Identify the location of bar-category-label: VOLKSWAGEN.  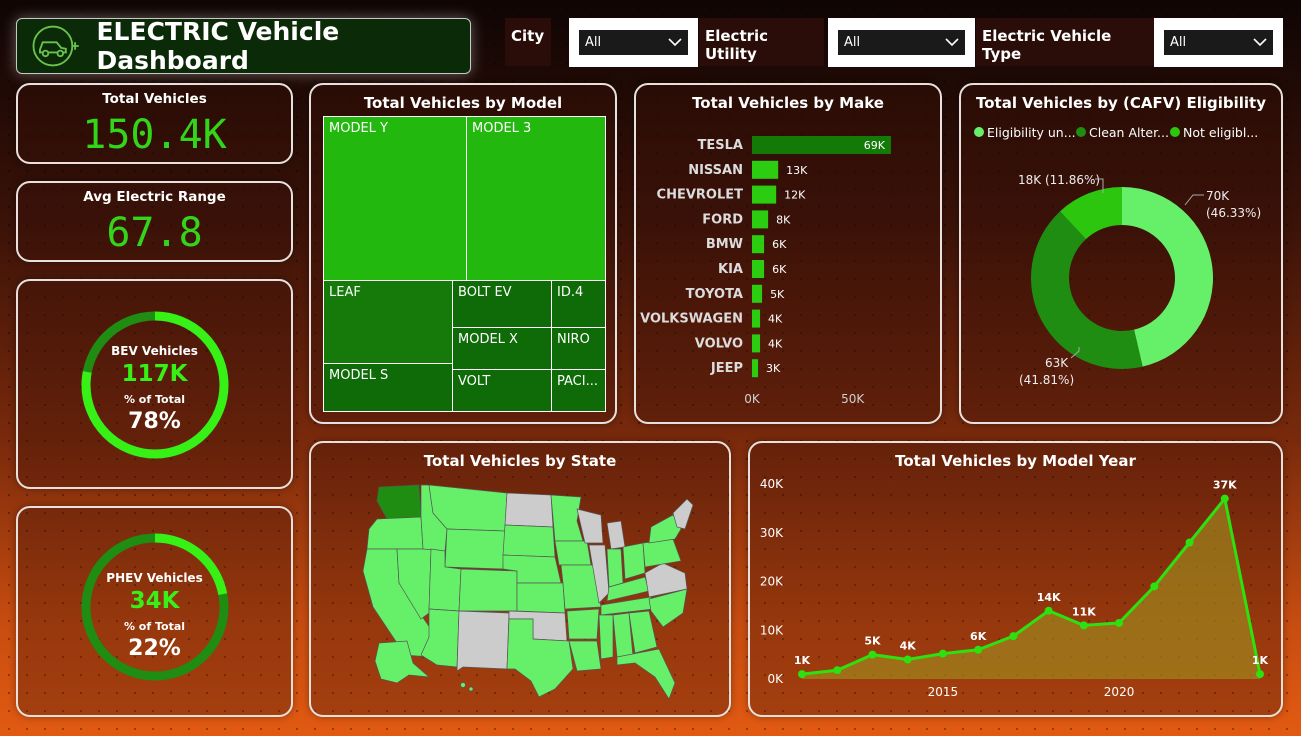
(691, 319).